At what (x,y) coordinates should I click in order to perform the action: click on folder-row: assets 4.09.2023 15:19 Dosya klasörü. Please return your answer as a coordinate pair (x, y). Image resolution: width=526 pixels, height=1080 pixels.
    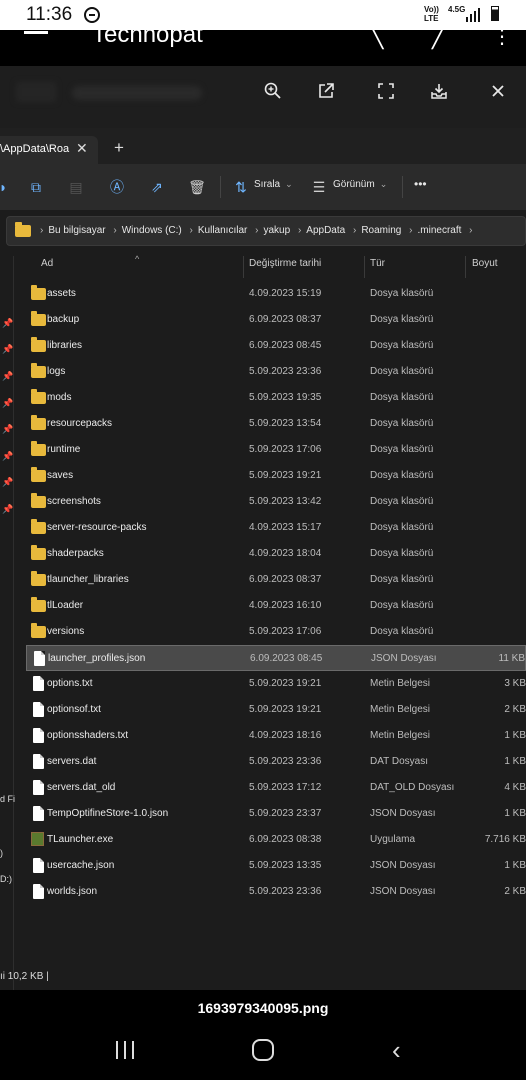
    Looking at the image, I should click on (276, 294).